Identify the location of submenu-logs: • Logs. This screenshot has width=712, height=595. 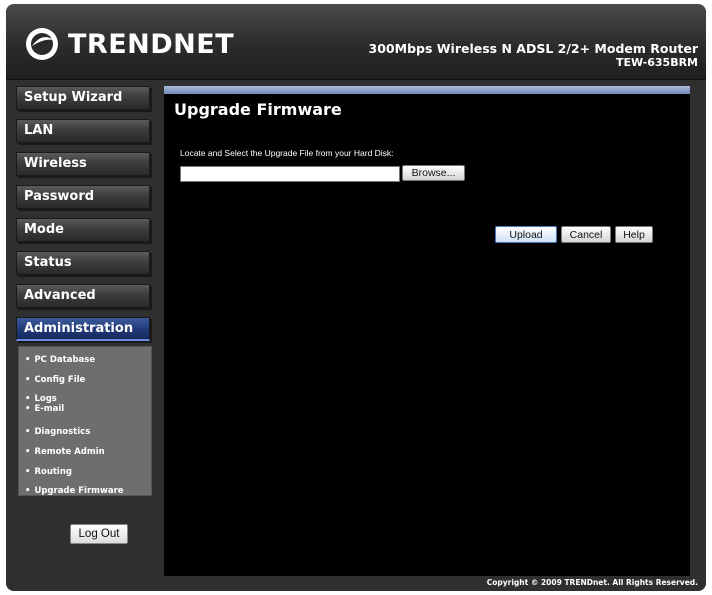
(41, 399).